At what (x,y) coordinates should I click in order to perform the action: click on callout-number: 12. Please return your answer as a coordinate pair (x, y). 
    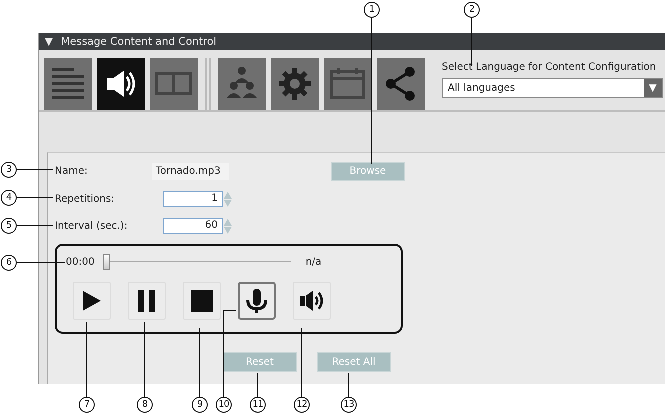
    Looking at the image, I should click on (302, 405).